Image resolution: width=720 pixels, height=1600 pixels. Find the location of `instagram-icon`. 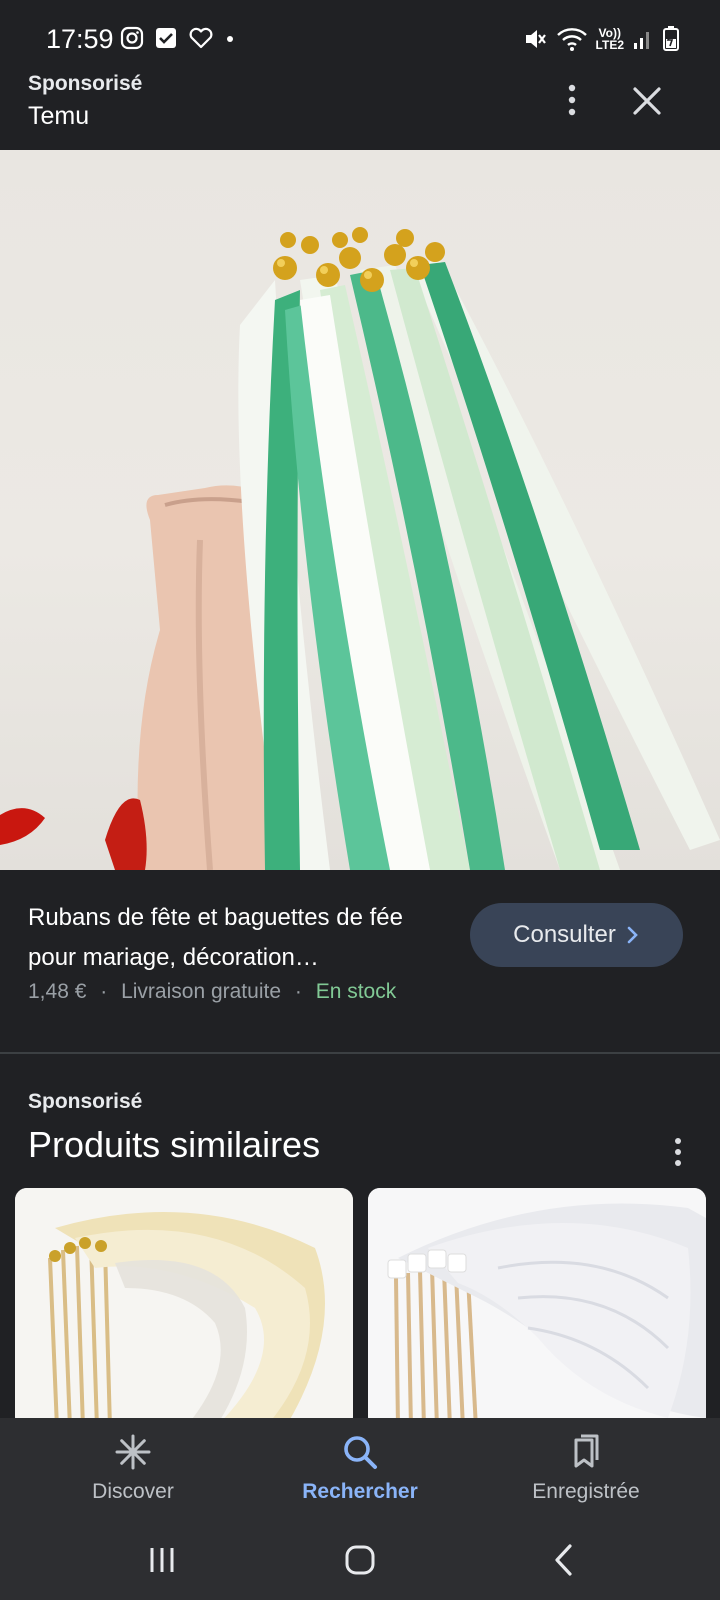

instagram-icon is located at coordinates (132, 38).